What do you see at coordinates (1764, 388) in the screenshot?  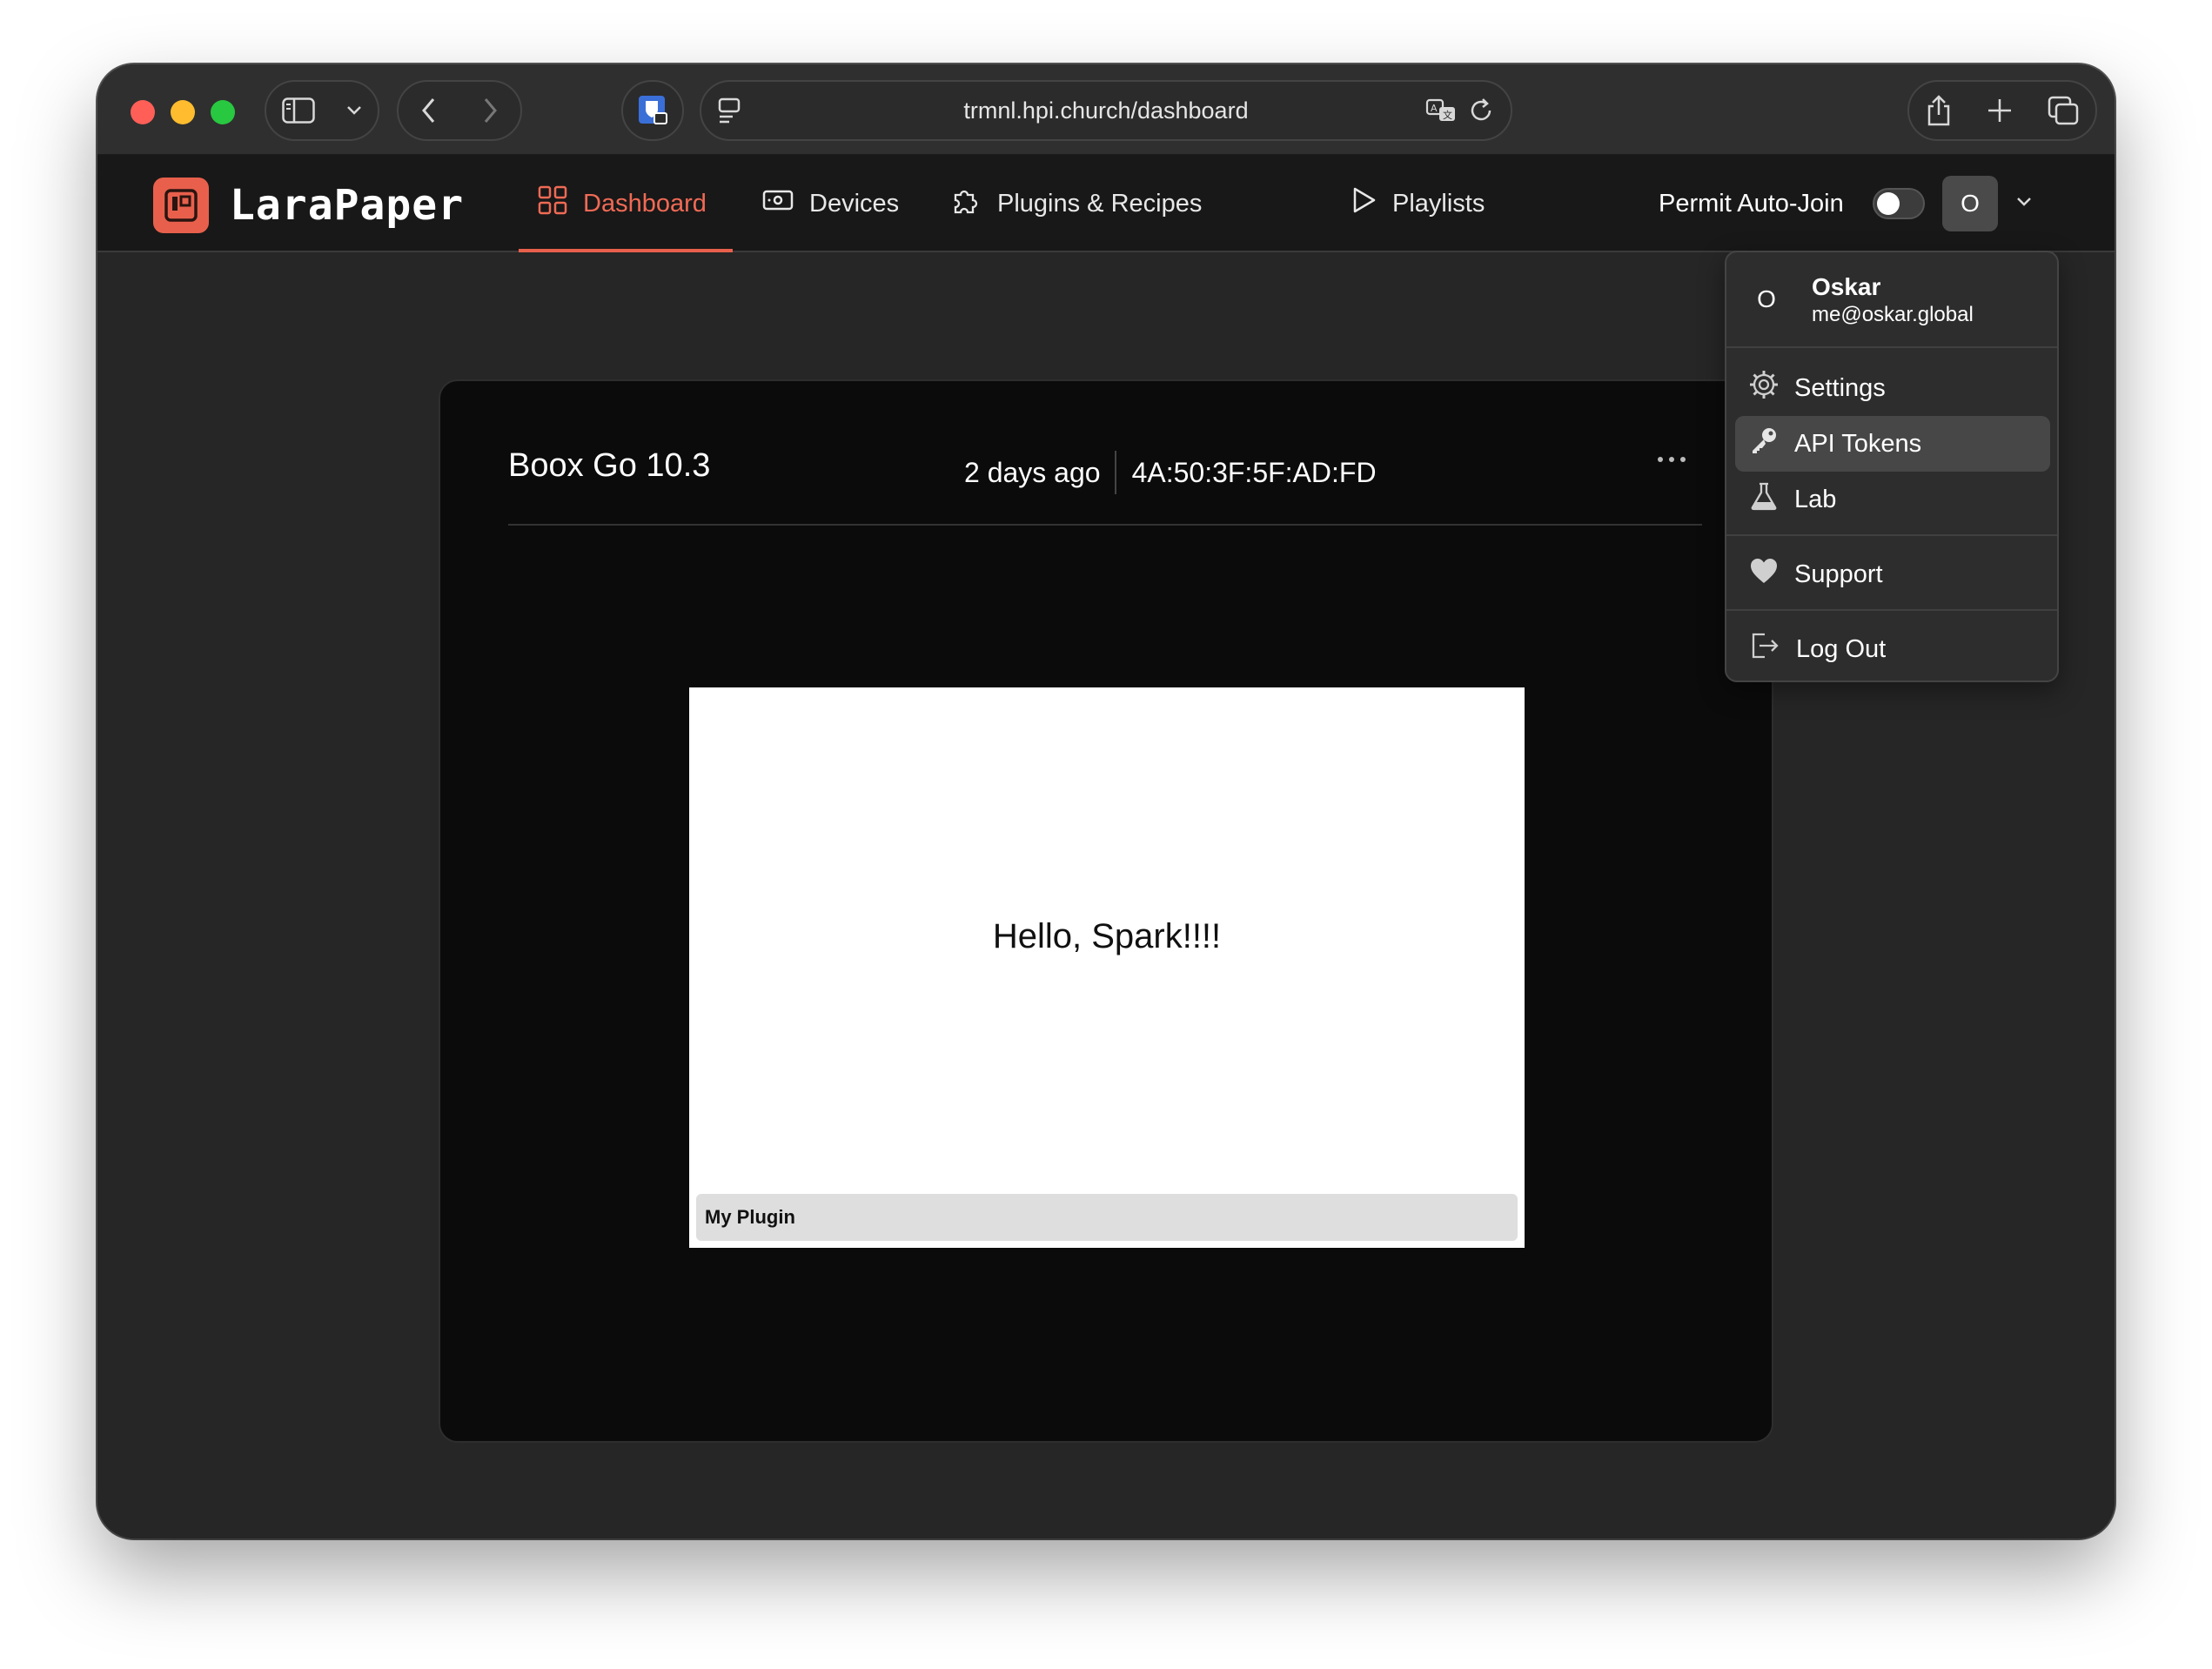 I see `gear-icon` at bounding box center [1764, 388].